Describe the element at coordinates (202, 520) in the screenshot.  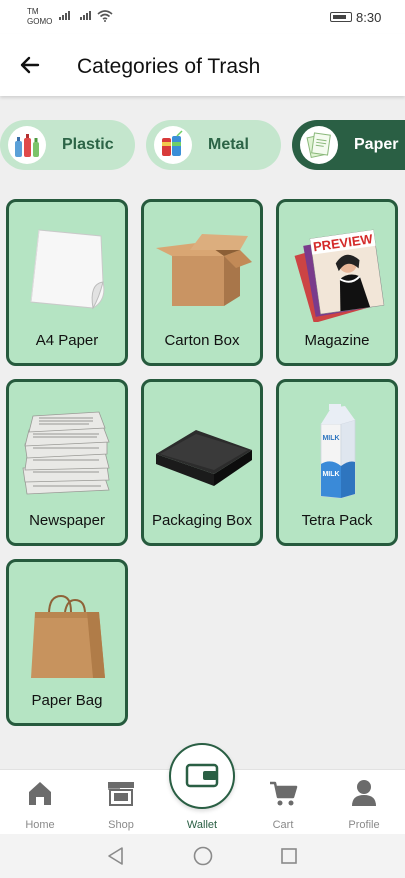
I see `item-label: Packaging Box` at that location.